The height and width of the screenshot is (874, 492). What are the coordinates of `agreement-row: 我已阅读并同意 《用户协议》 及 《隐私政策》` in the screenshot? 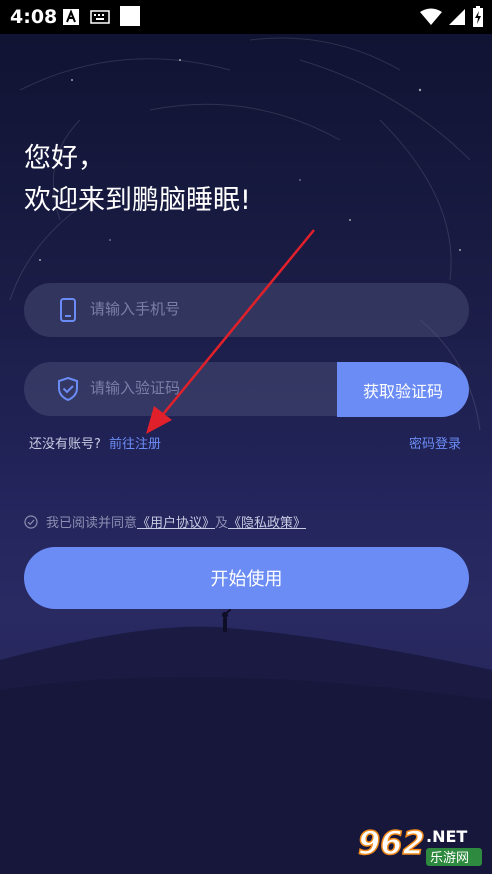 It's located at (165, 521).